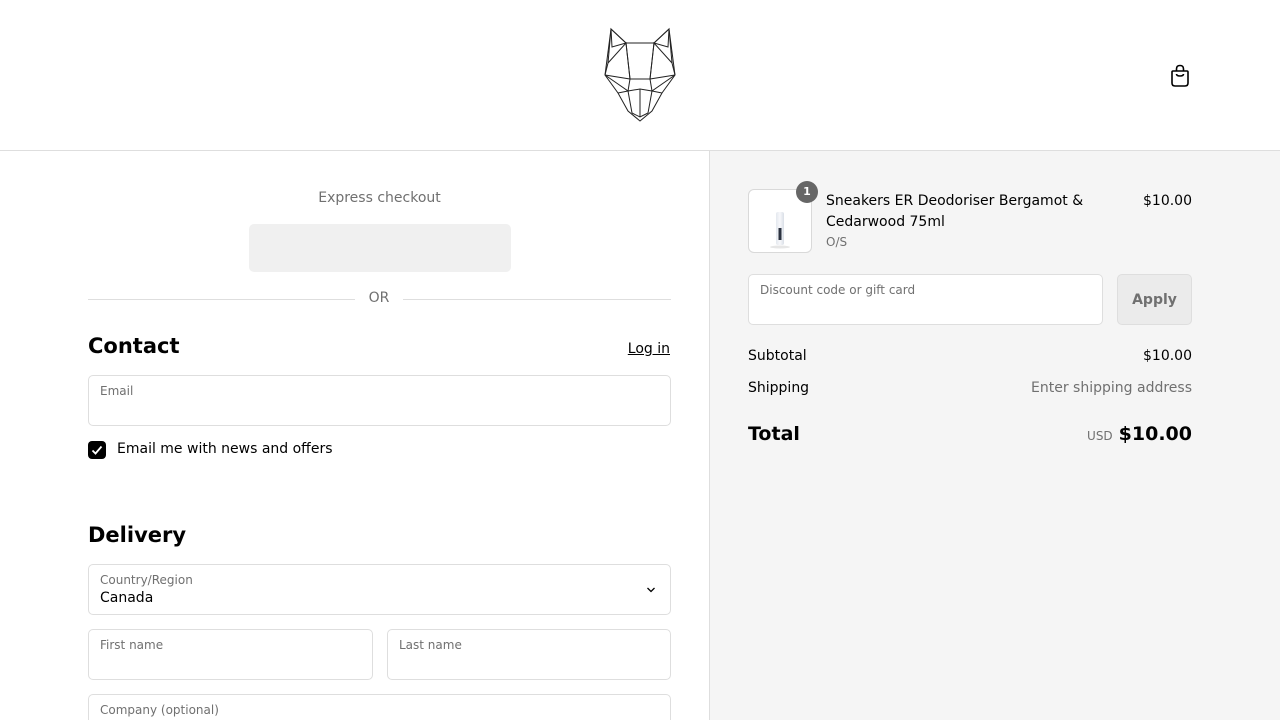  What do you see at coordinates (777, 356) in the screenshot?
I see `subtotal-label: Subtotal` at bounding box center [777, 356].